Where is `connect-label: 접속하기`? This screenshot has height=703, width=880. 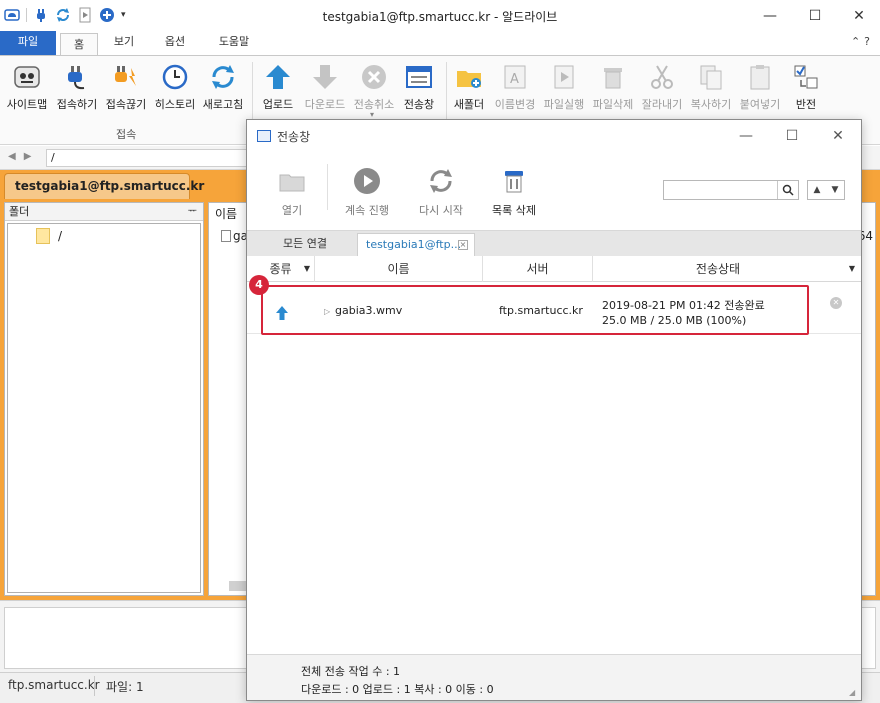 connect-label: 접속하기 is located at coordinates (77, 104).